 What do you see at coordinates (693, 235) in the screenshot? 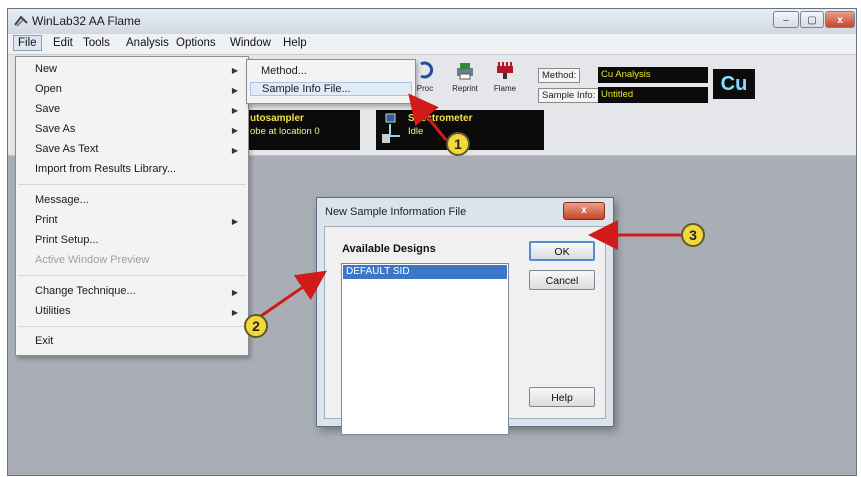
I see `callout-3: 3` at bounding box center [693, 235].